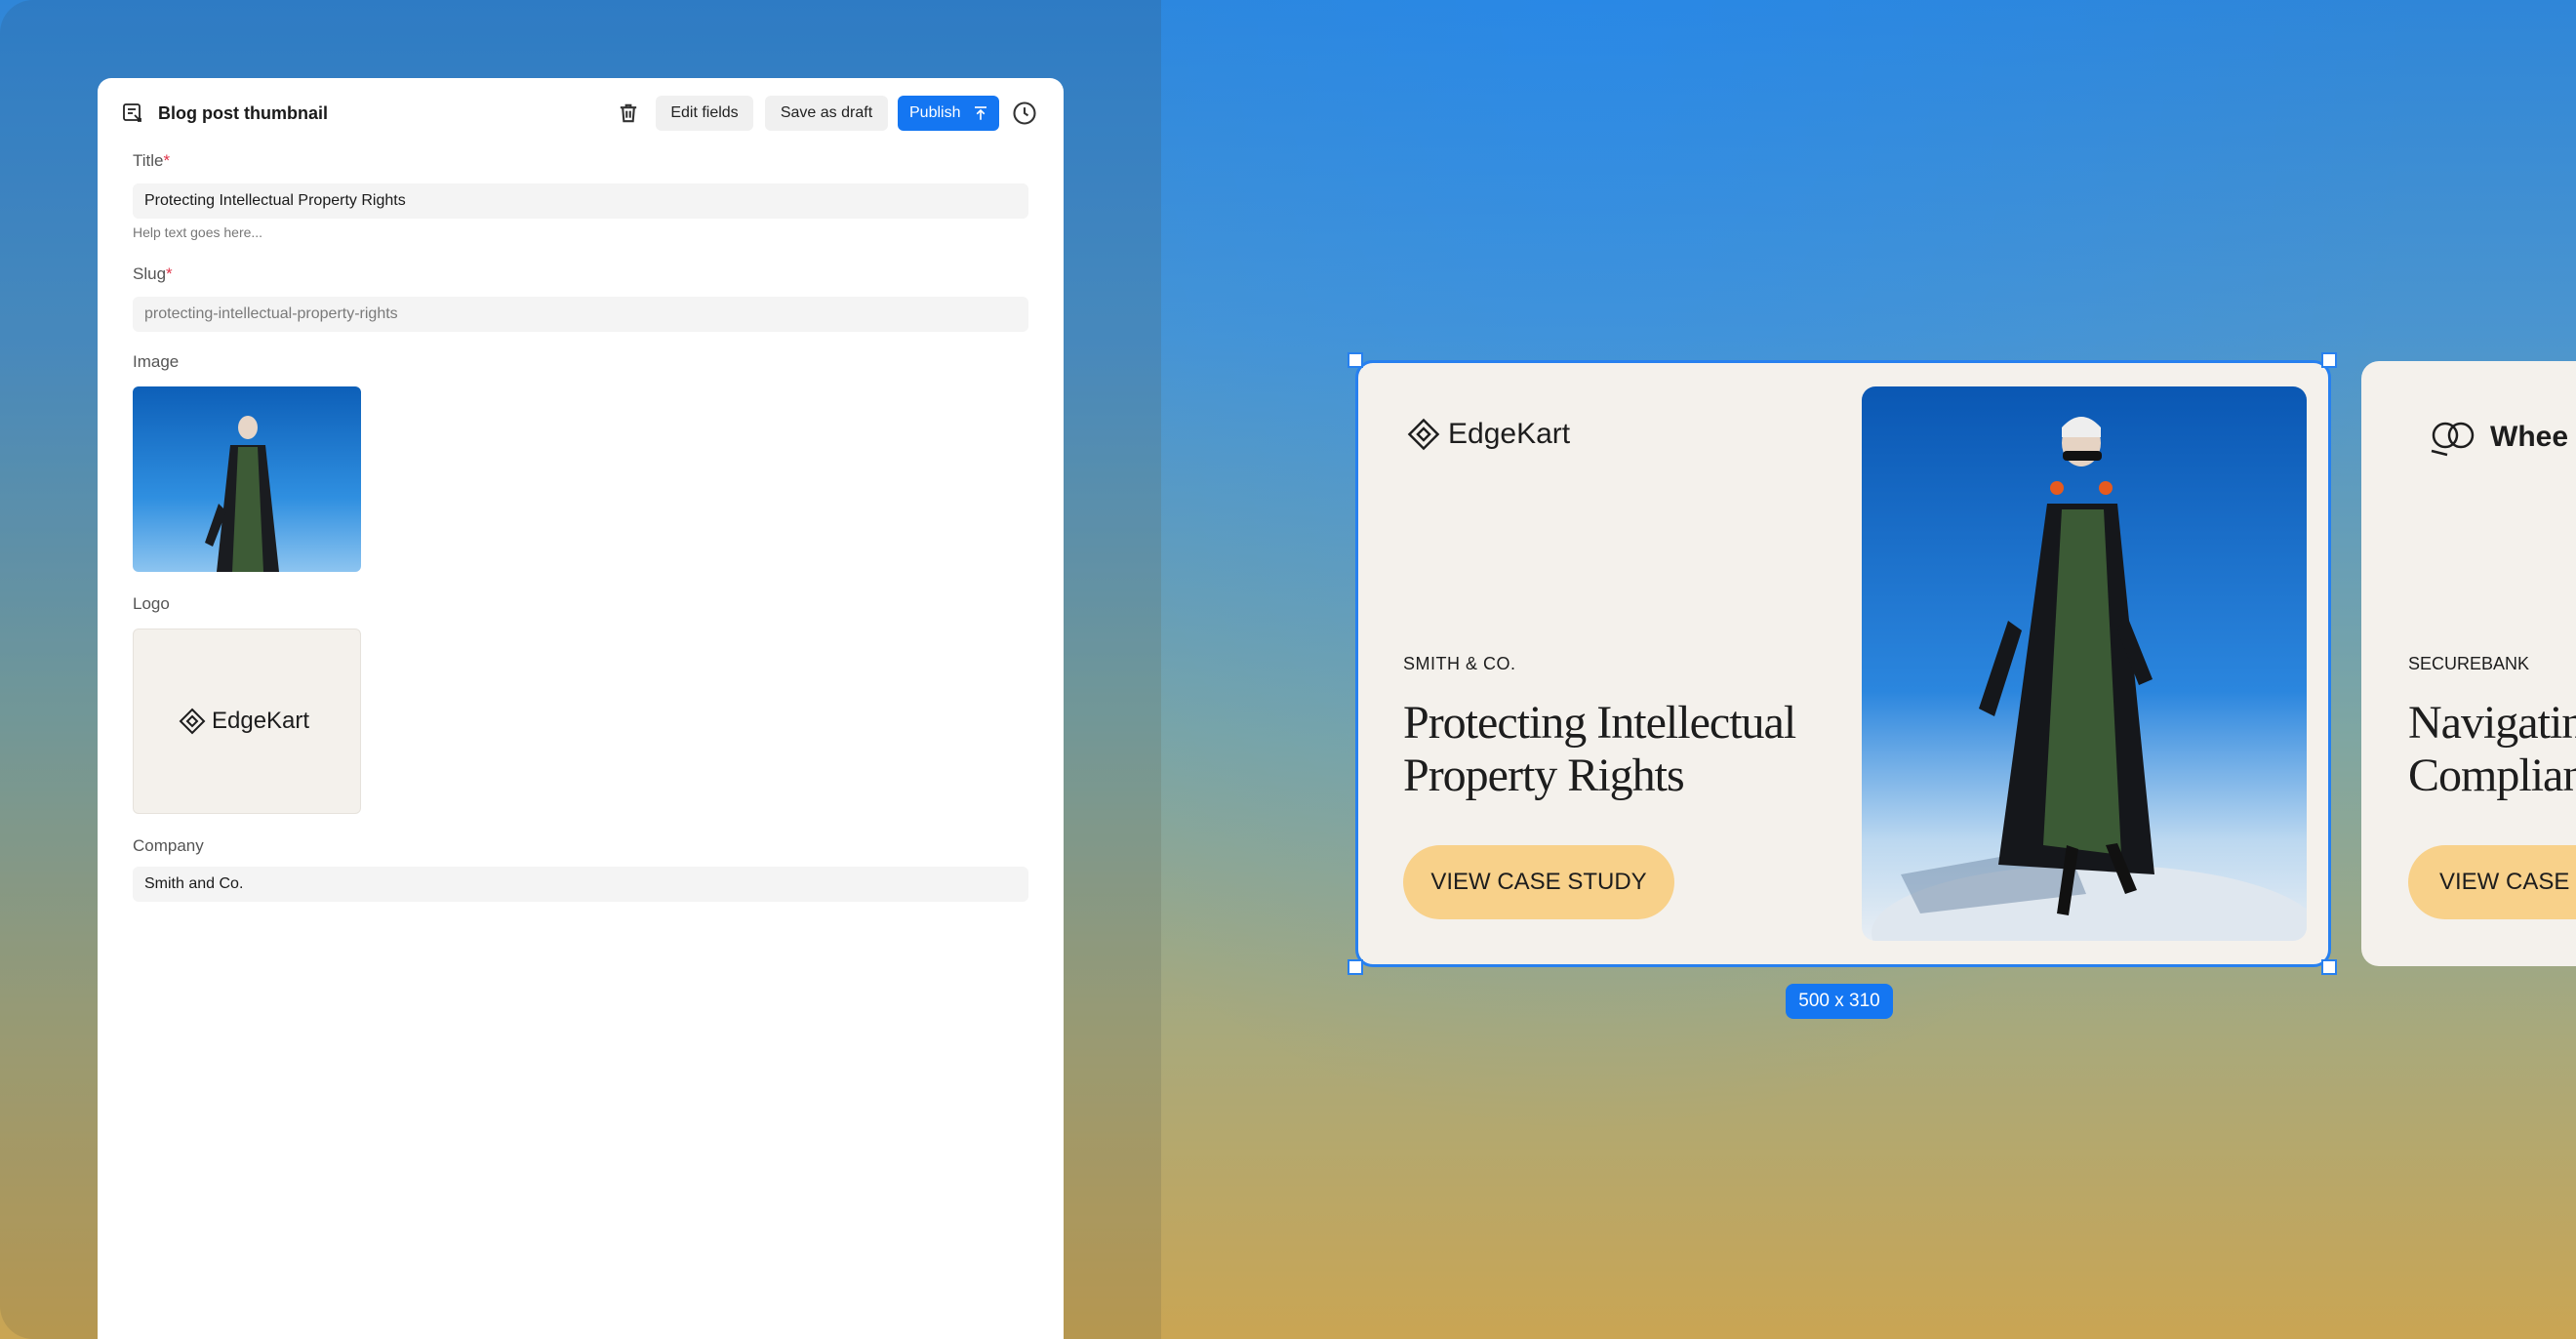 Image resolution: width=2576 pixels, height=1339 pixels. I want to click on image-thumbnail, so click(247, 479).